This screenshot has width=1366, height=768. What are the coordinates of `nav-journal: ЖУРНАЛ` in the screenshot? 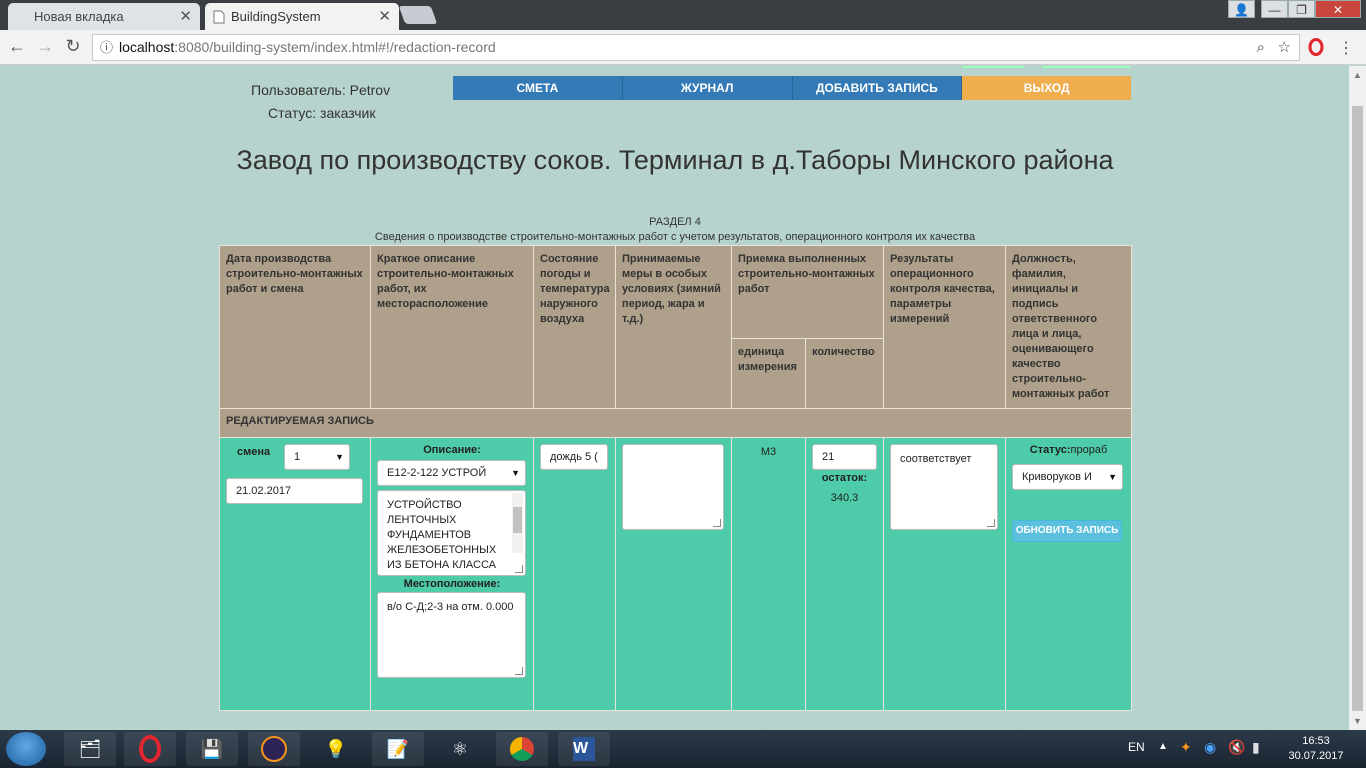 It's located at (707, 88).